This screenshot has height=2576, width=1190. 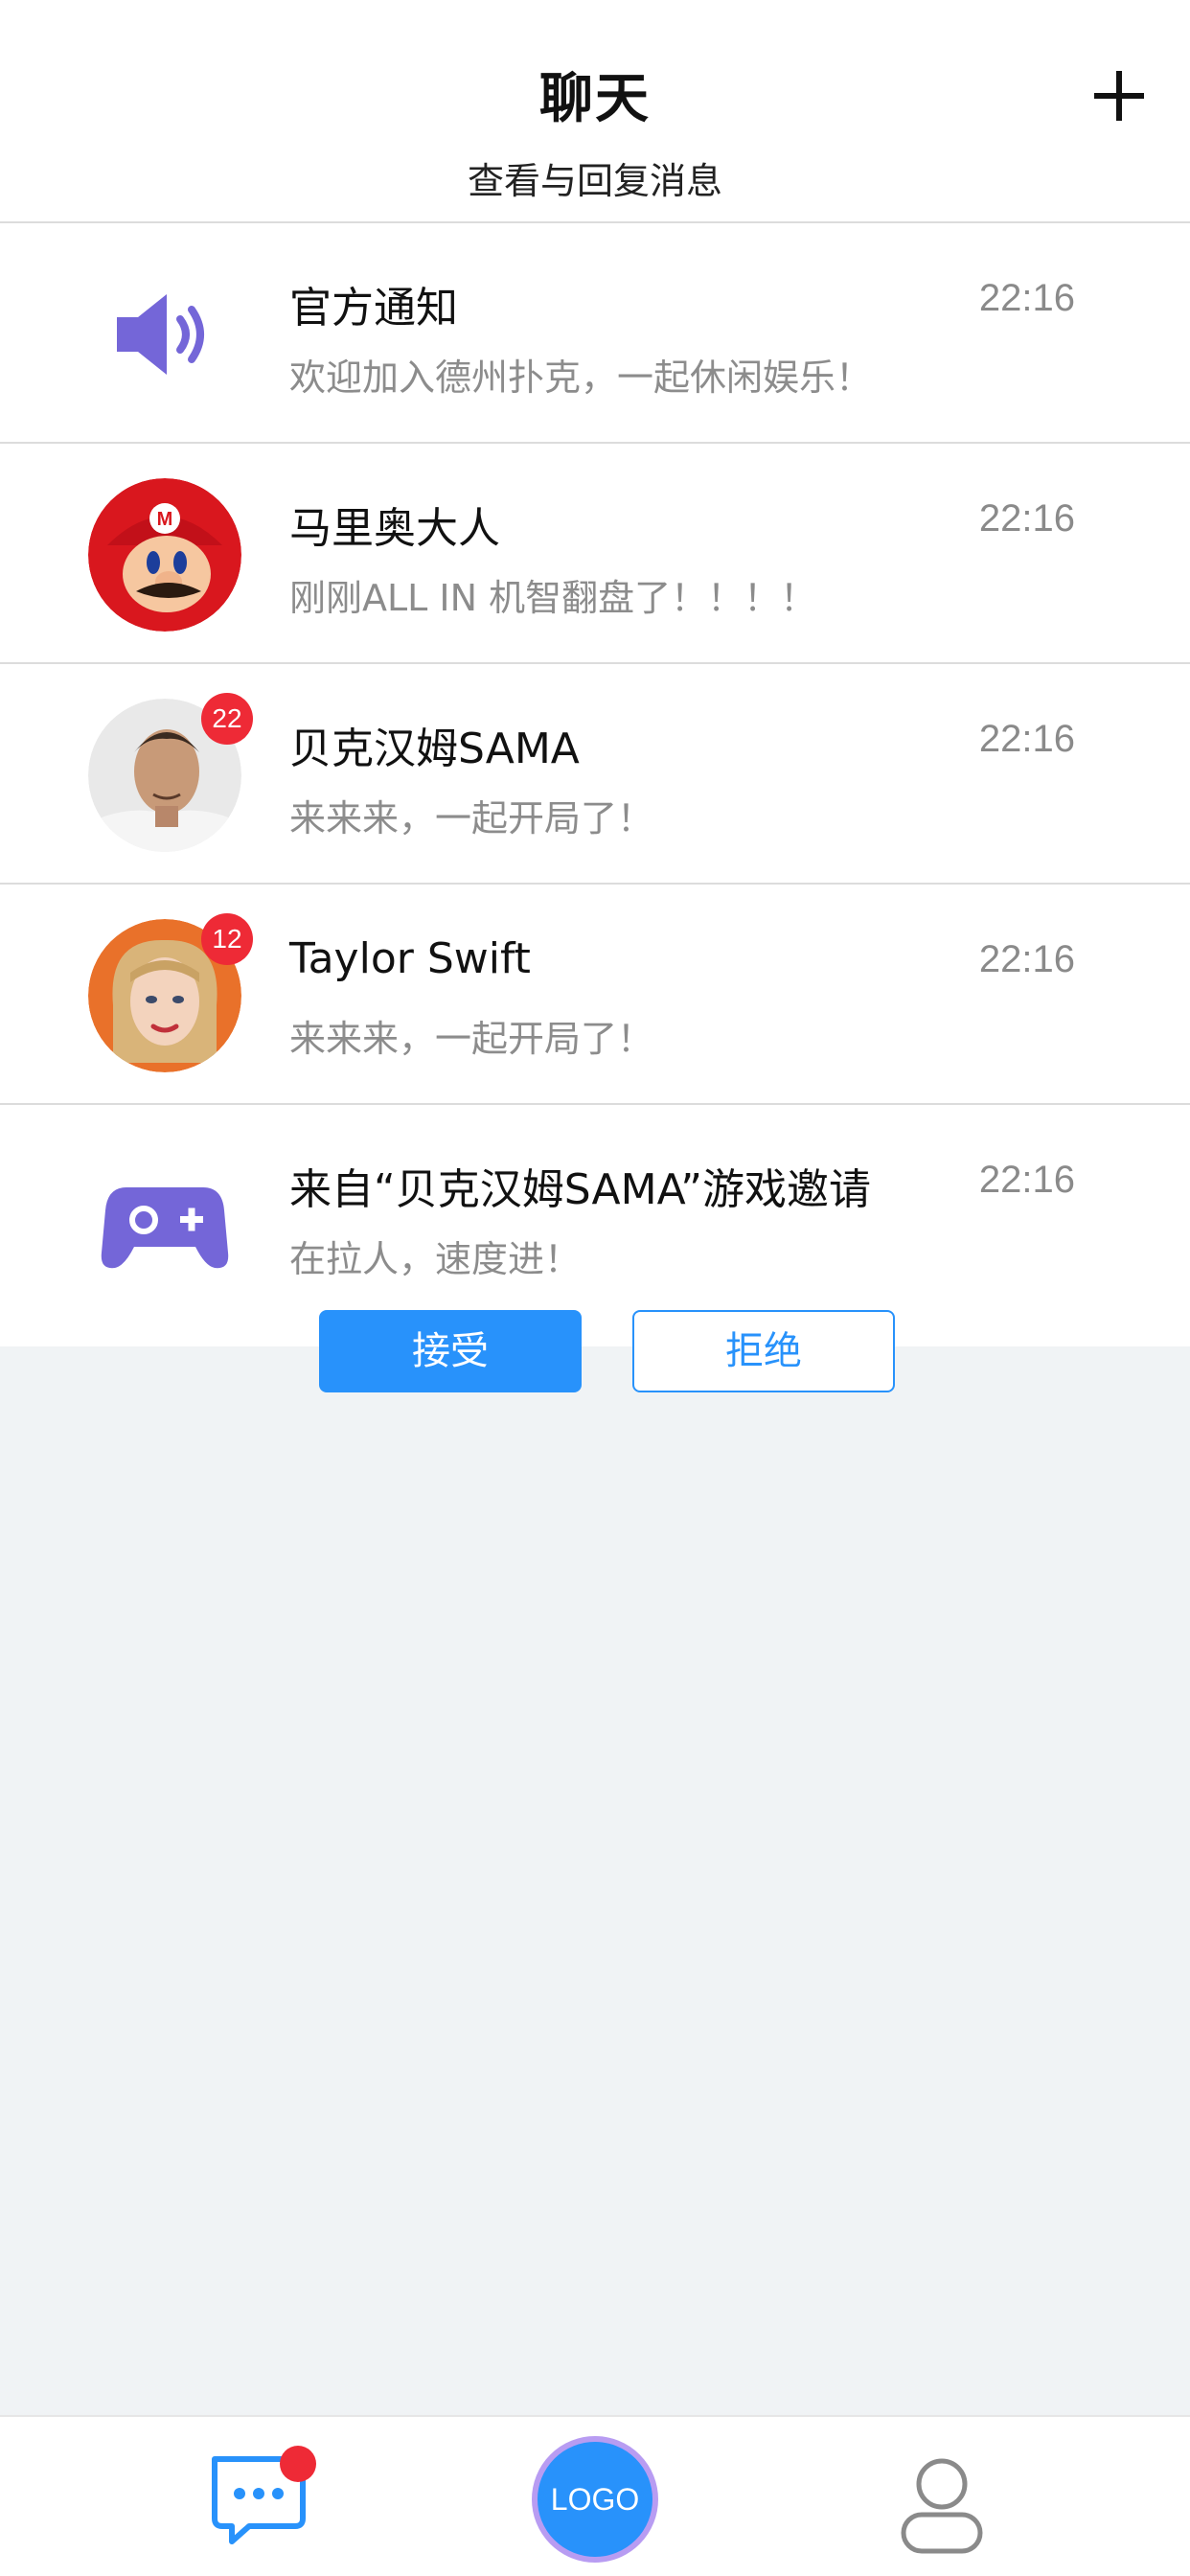 I want to click on conversation-name: 马里奥大人, so click(x=395, y=528).